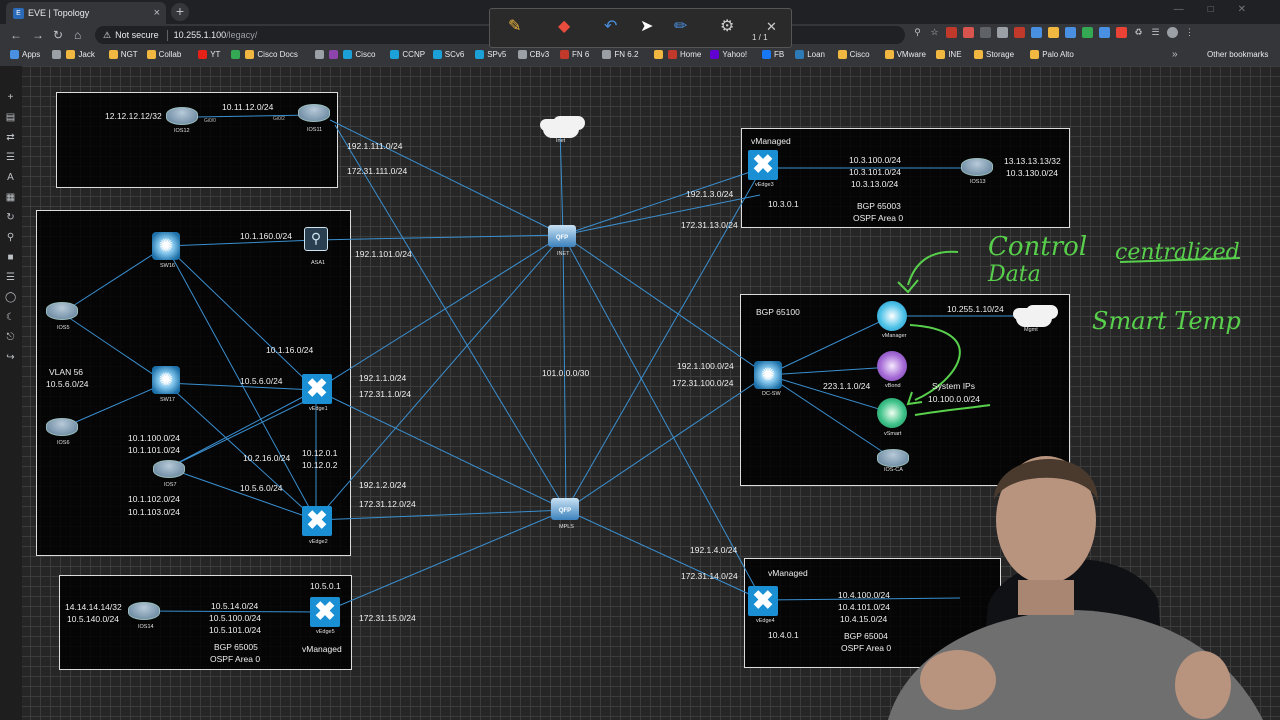  What do you see at coordinates (25, 54) in the screenshot?
I see `bookmark-item: Apps` at bounding box center [25, 54].